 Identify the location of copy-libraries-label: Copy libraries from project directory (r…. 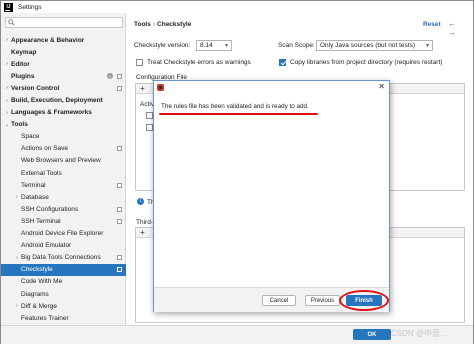
(366, 62).